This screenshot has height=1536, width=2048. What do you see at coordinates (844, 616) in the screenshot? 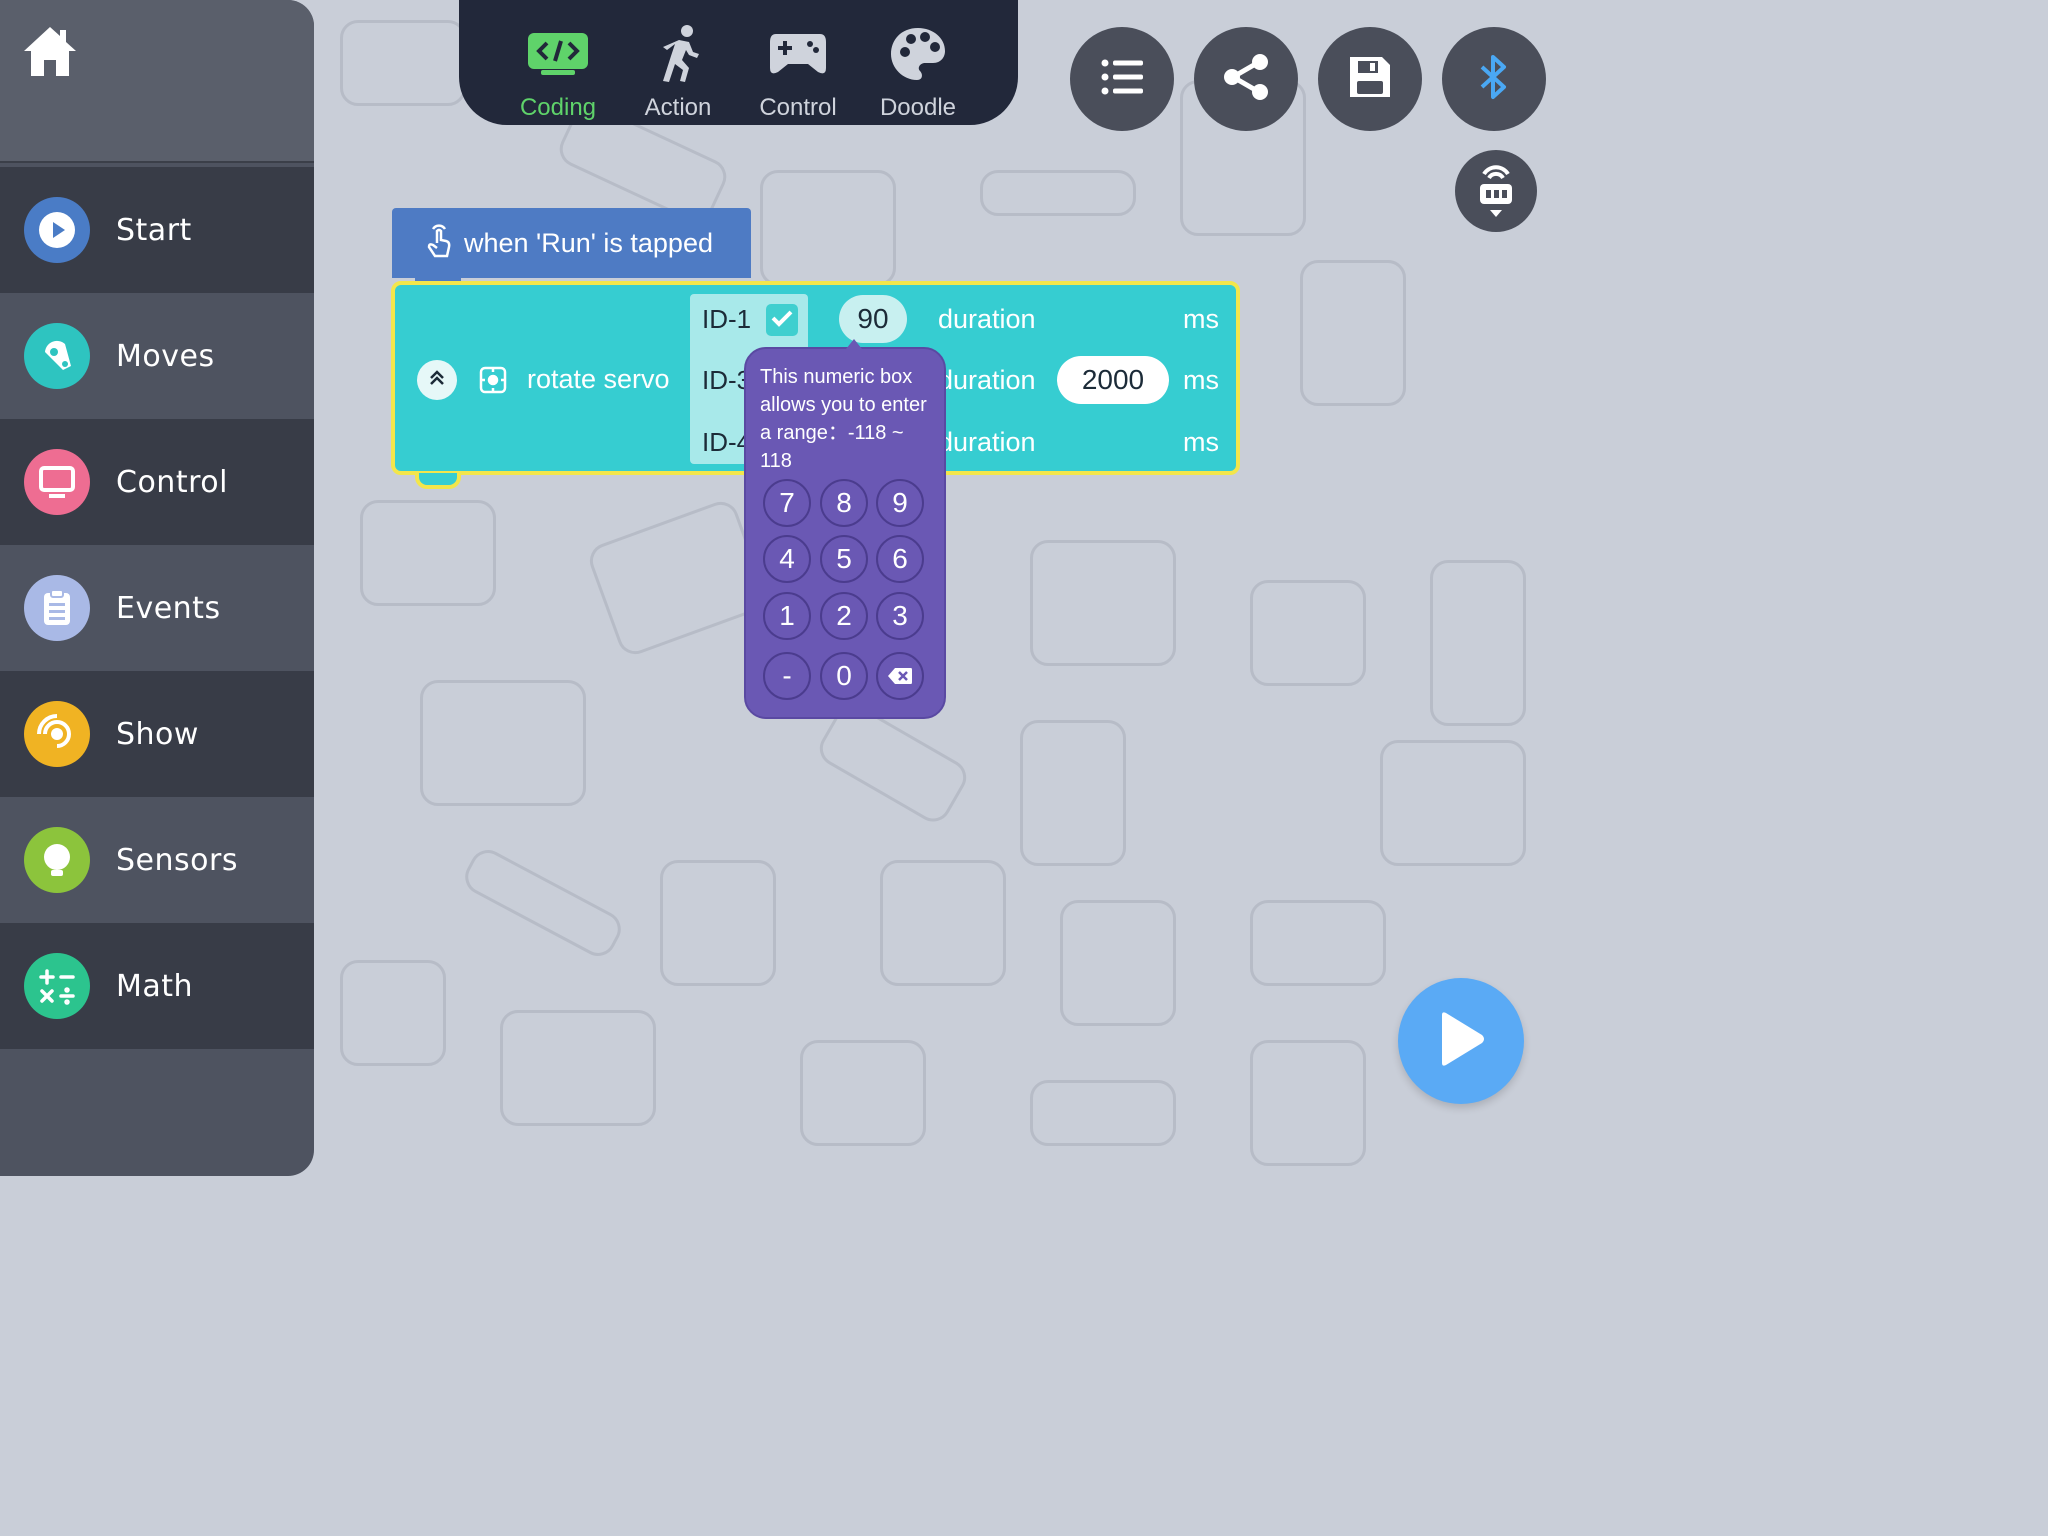
I see `key-2: 2` at bounding box center [844, 616].